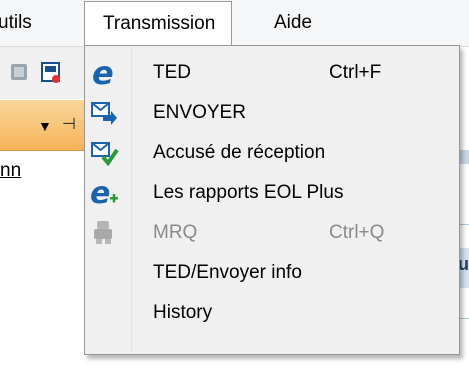 The width and height of the screenshot is (469, 365). What do you see at coordinates (272, 113) in the screenshot?
I see `menu-item-envoyer: ENVOYER` at bounding box center [272, 113].